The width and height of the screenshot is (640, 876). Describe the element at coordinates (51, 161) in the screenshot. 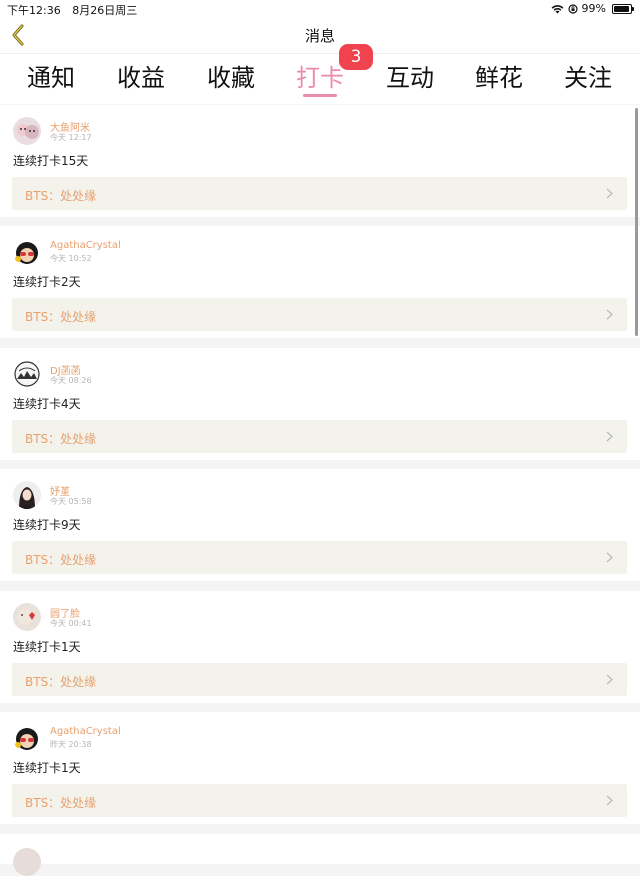

I see `checkin-message: 连续打卡15天` at that location.